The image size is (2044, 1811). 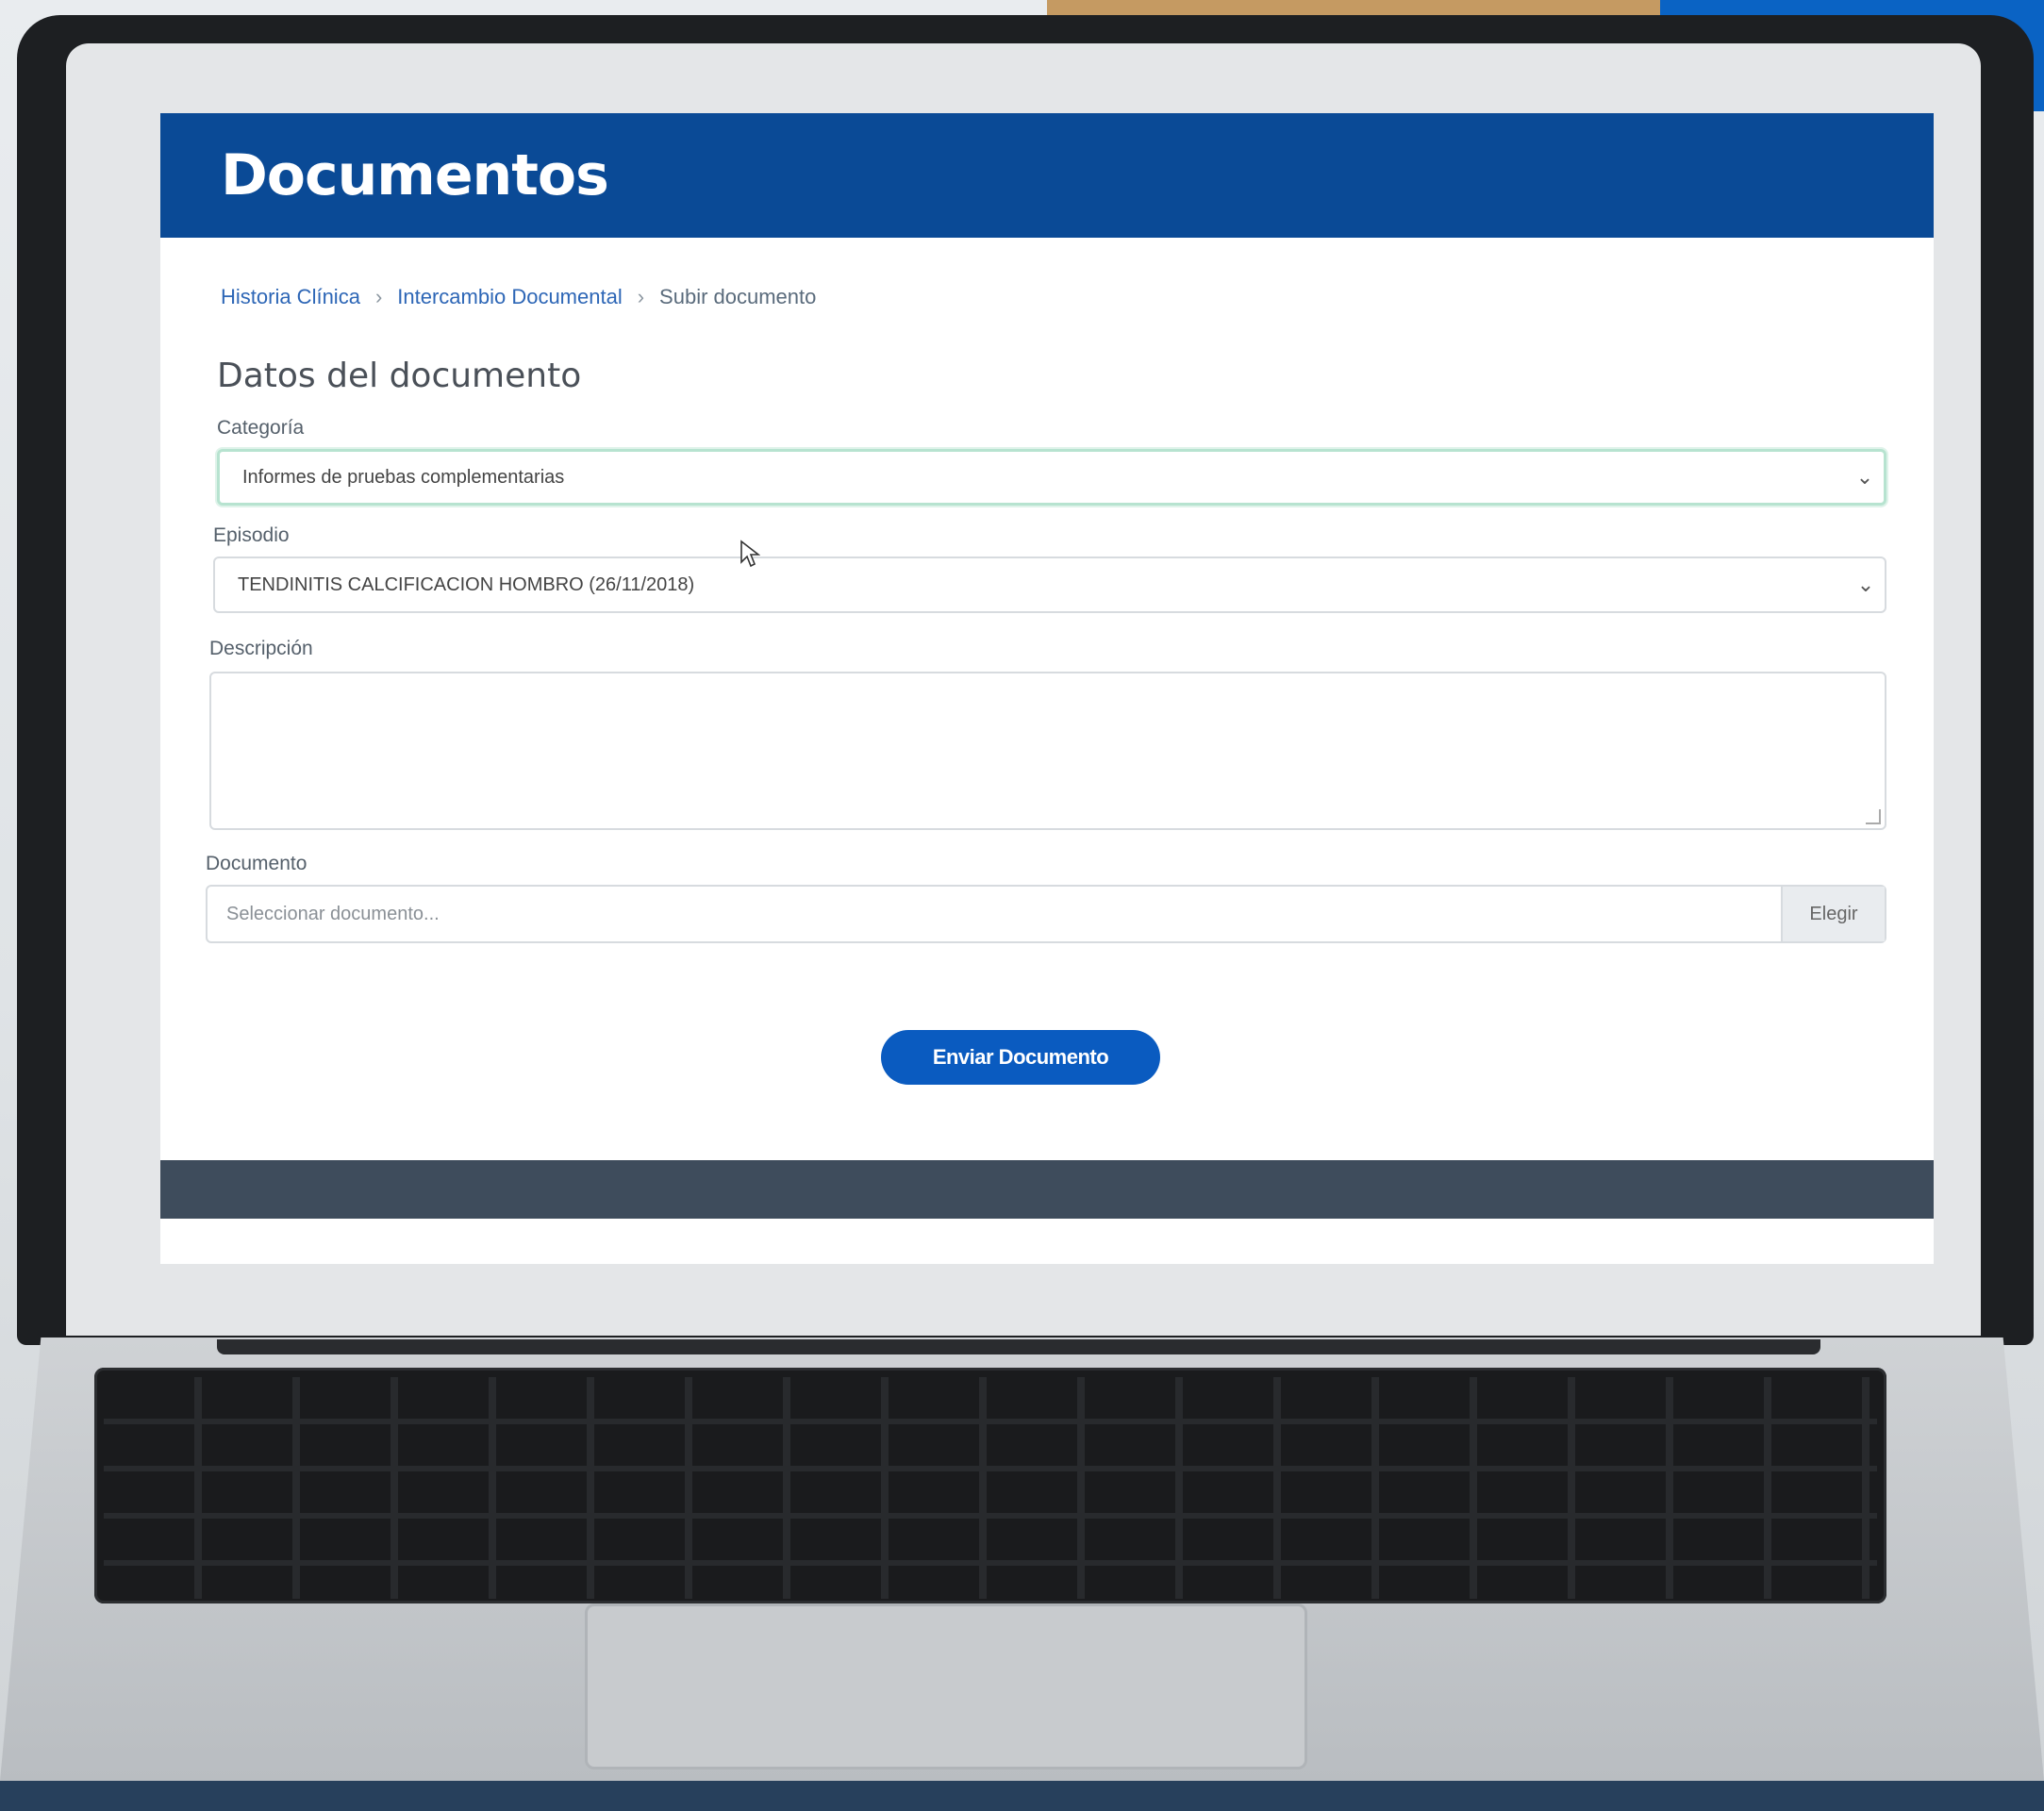 What do you see at coordinates (946, 1686) in the screenshot?
I see `laptop-trackpad` at bounding box center [946, 1686].